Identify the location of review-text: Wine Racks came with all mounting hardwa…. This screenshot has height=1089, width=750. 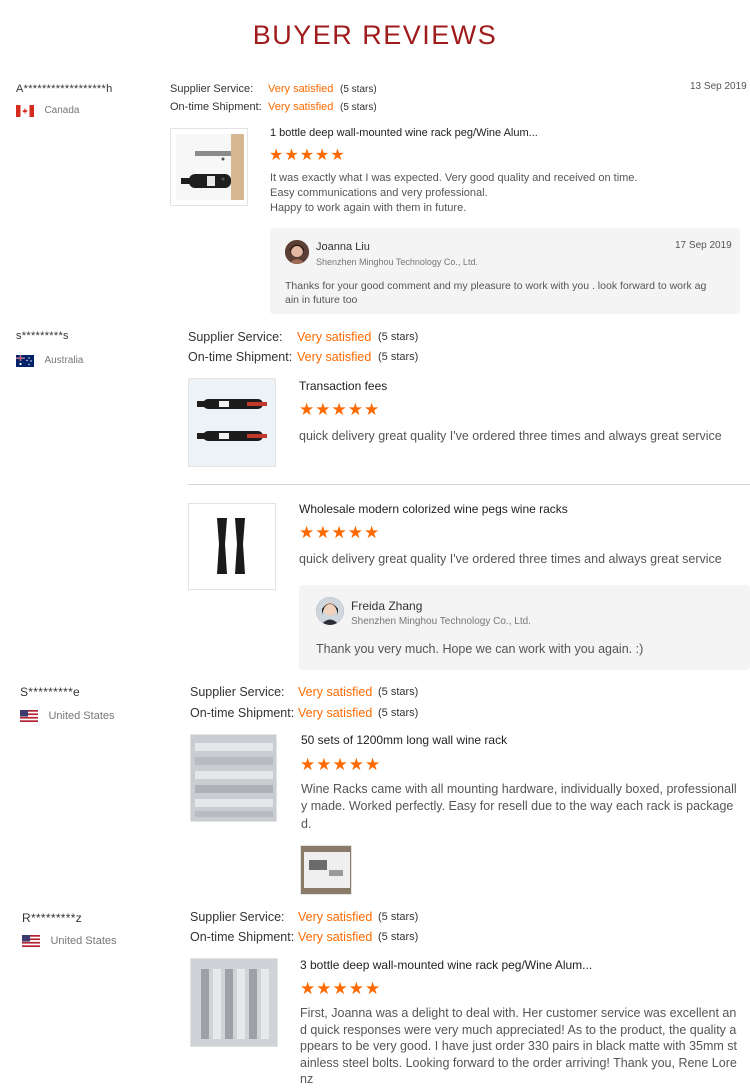
(519, 806).